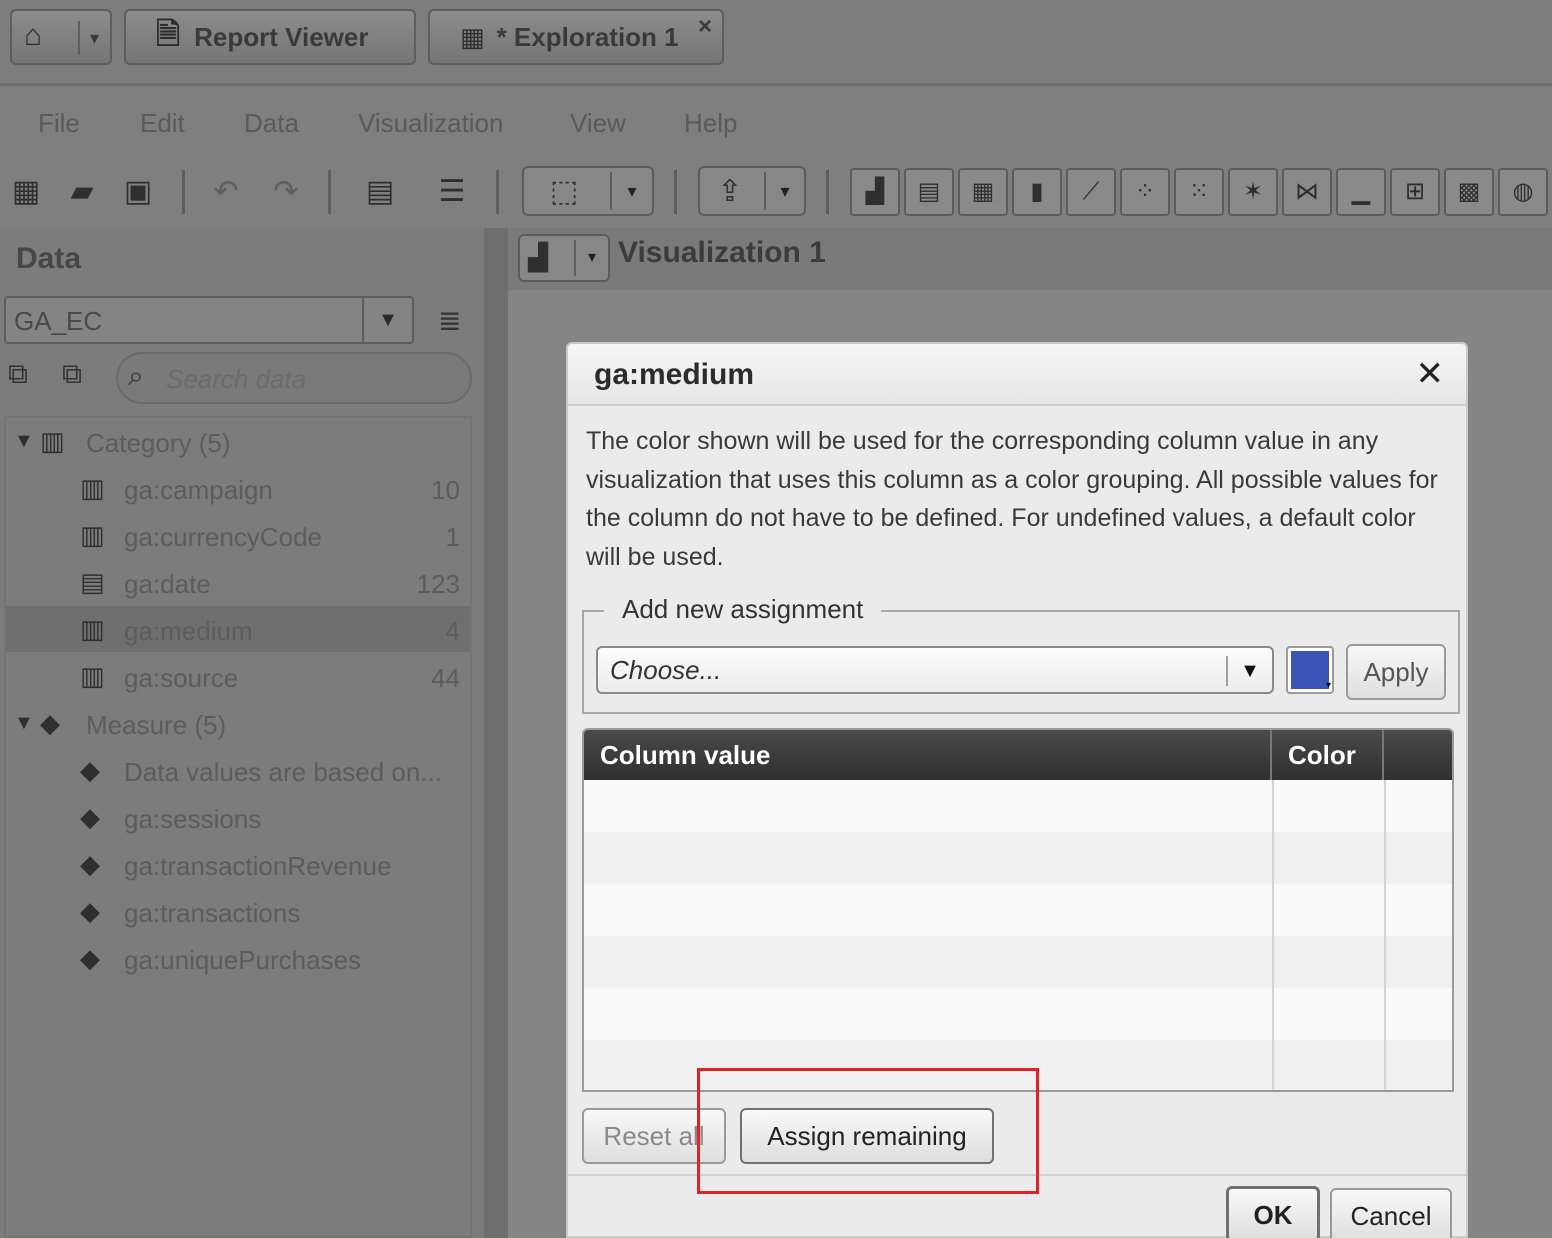  Describe the element at coordinates (26, 192) in the screenshot. I see `new-exploration-icon: ▦` at that location.